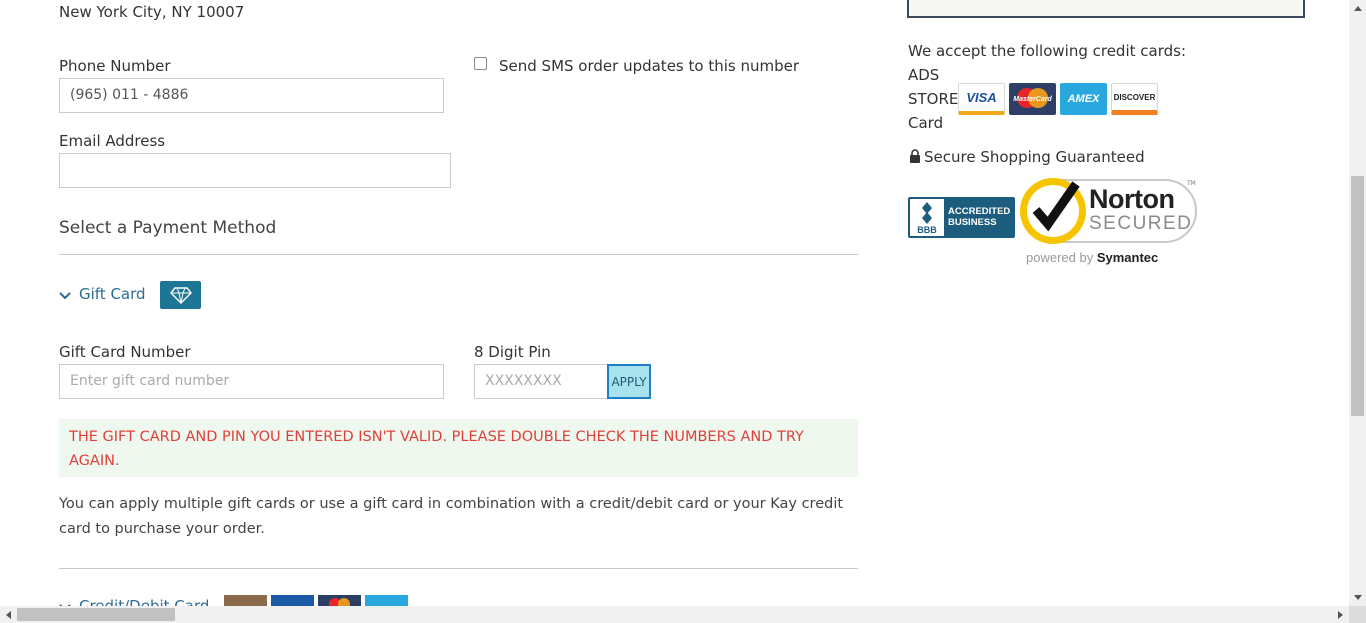  I want to click on scrollbar-corner, so click(1357, 614).